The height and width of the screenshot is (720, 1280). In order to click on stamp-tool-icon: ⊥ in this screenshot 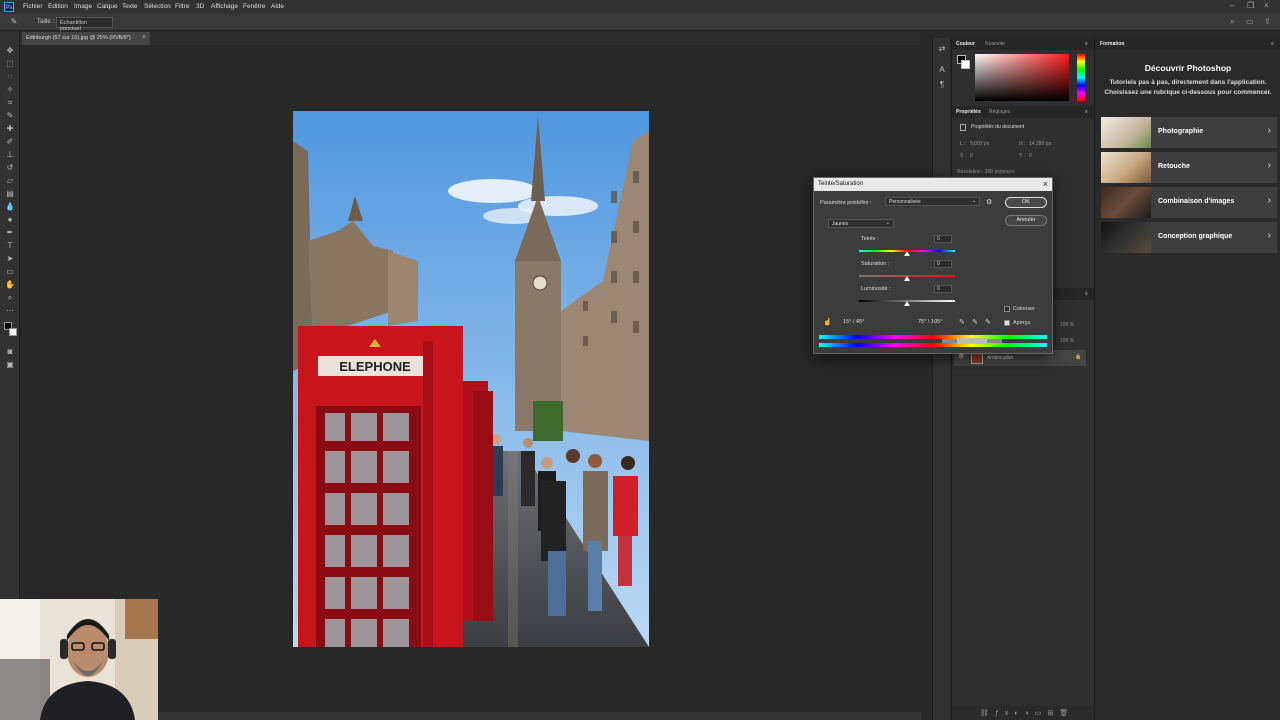, I will do `click(10, 155)`.